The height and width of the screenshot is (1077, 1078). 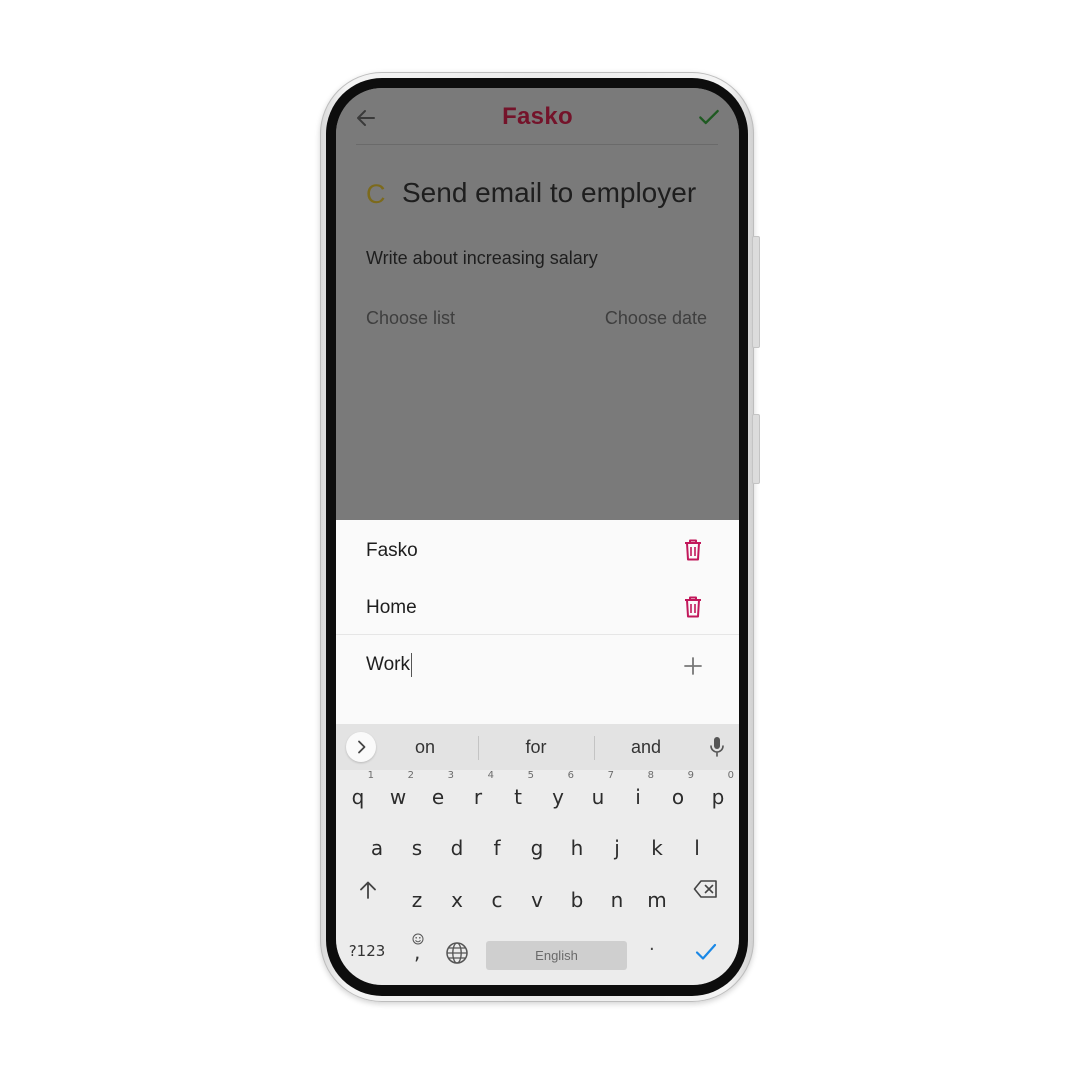 What do you see at coordinates (537, 900) in the screenshot?
I see `key-v: v` at bounding box center [537, 900].